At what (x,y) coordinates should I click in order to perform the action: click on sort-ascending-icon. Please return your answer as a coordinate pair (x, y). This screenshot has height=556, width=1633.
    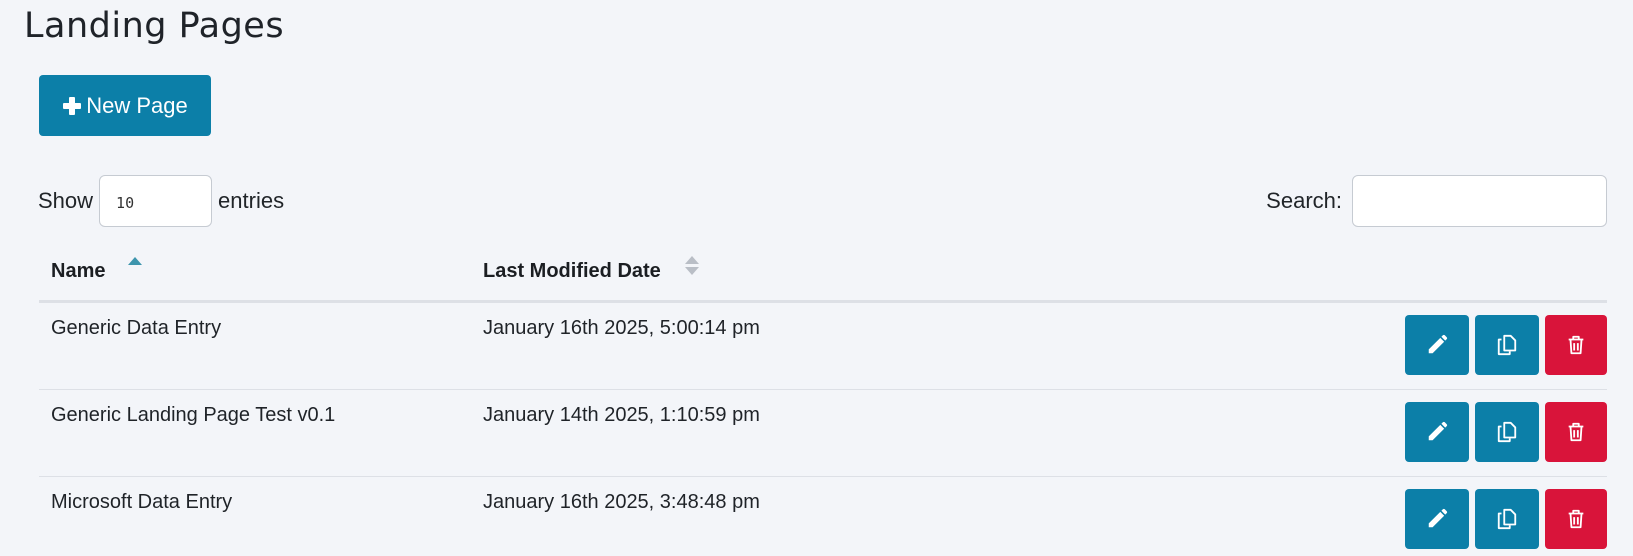
    Looking at the image, I should click on (135, 261).